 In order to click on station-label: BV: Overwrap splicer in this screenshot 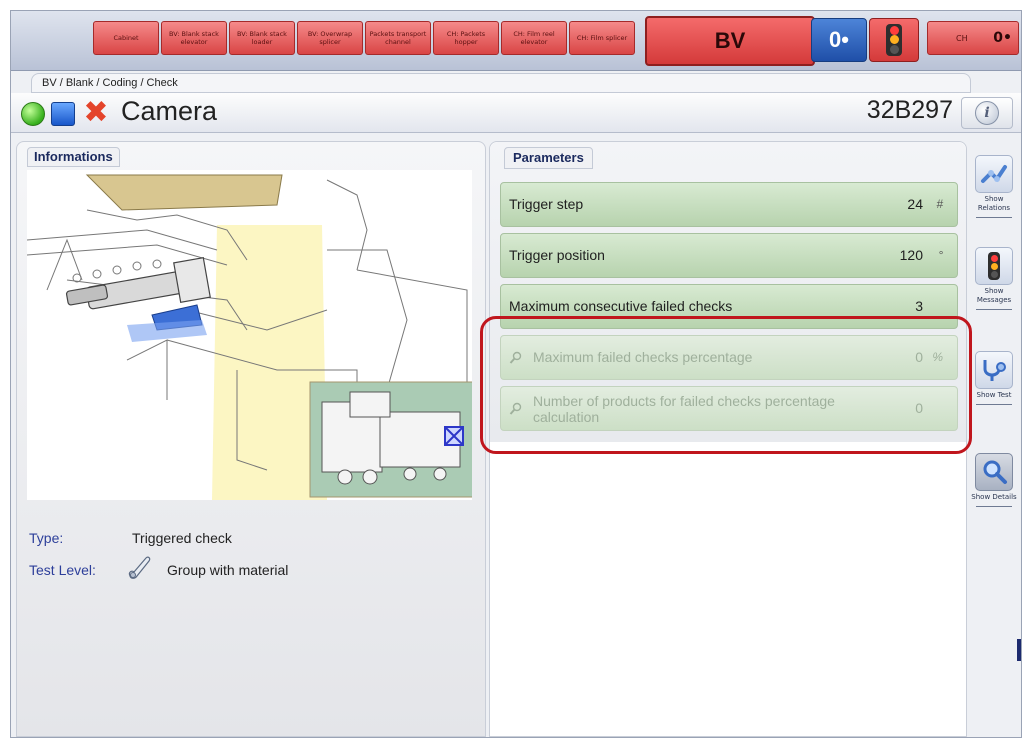, I will do `click(330, 38)`.